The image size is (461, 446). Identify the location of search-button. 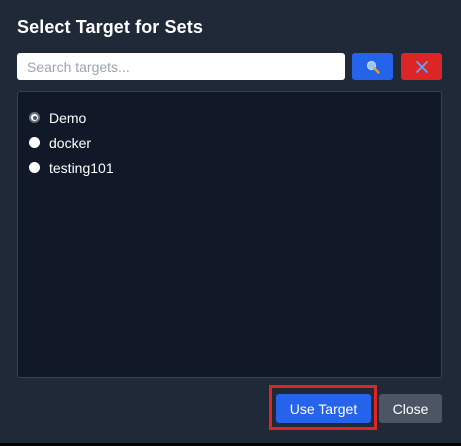
(372, 66).